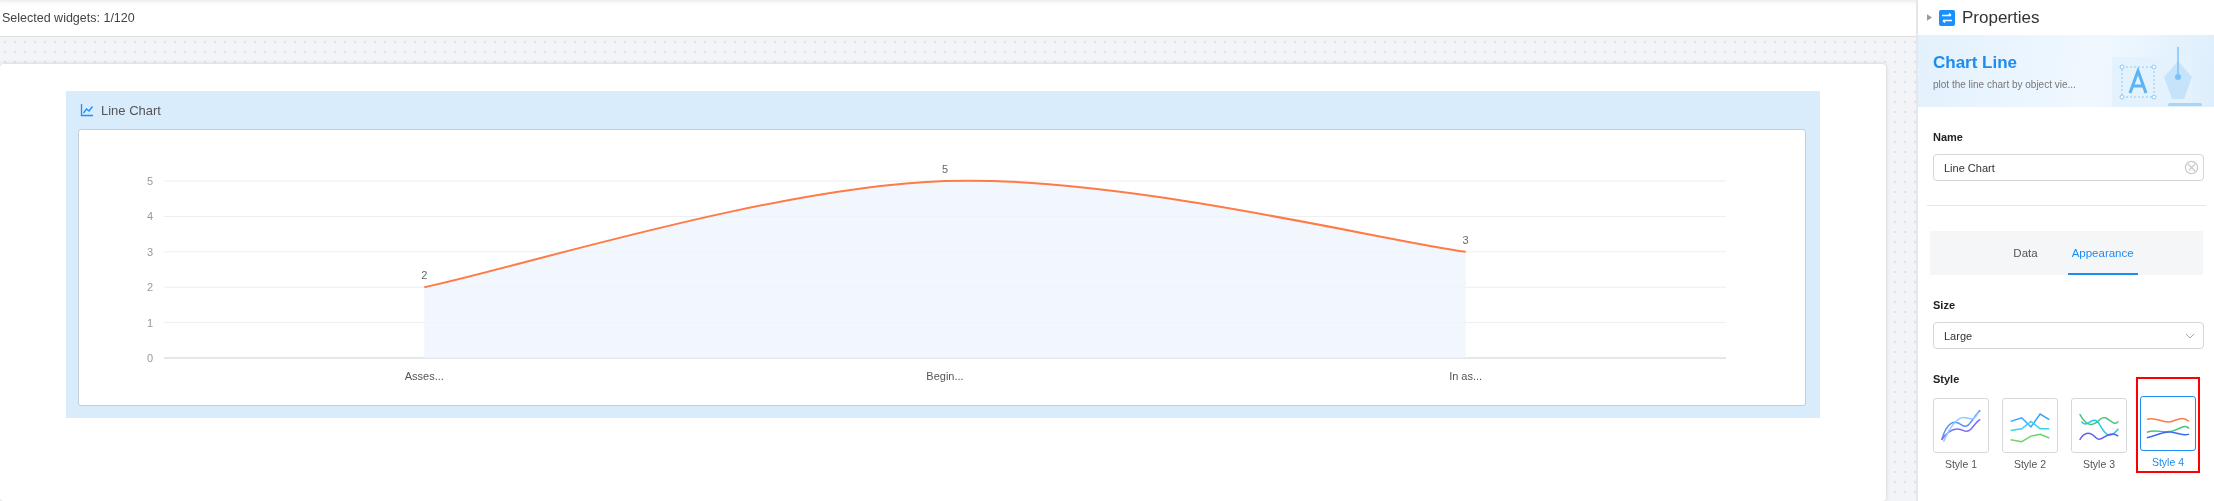  What do you see at coordinates (2190, 335) in the screenshot?
I see `chevron-down-icon` at bounding box center [2190, 335].